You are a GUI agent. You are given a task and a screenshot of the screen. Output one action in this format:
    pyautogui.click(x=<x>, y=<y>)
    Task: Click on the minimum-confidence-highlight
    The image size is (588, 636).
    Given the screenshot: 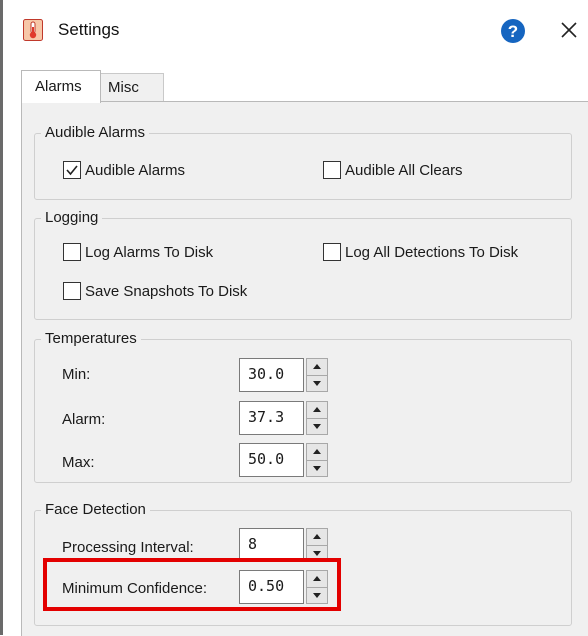 What is the action you would take?
    pyautogui.click(x=192, y=584)
    